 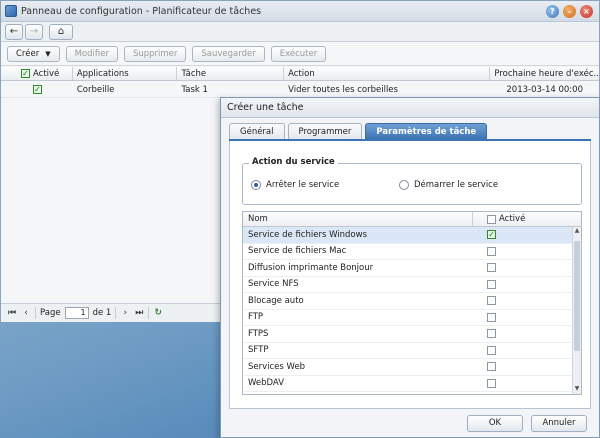 What do you see at coordinates (303, 185) in the screenshot?
I see `radio-stop-label: Arrêter le service` at bounding box center [303, 185].